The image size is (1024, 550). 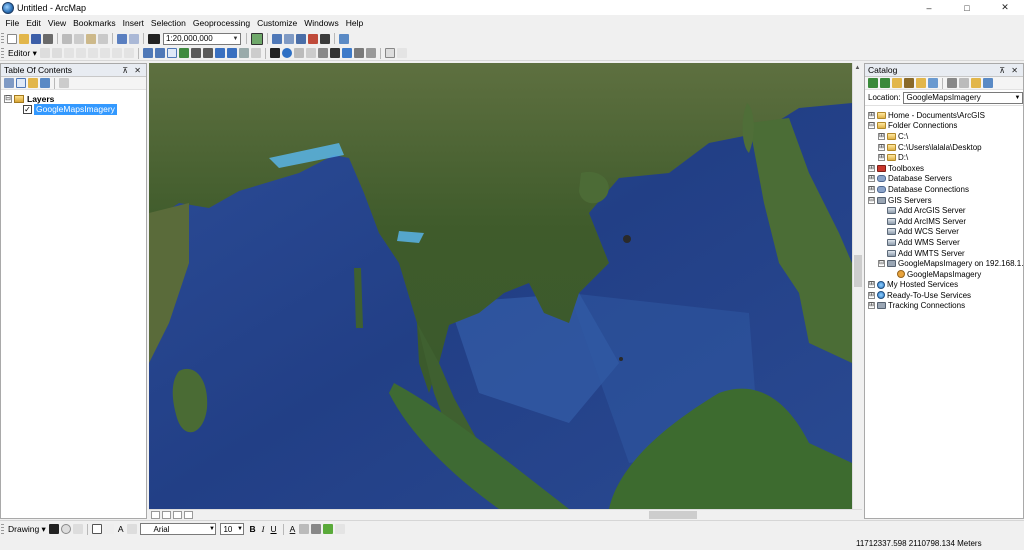 I want to click on toc-pin-close: ⊼ ✕, so click(x=132, y=70).